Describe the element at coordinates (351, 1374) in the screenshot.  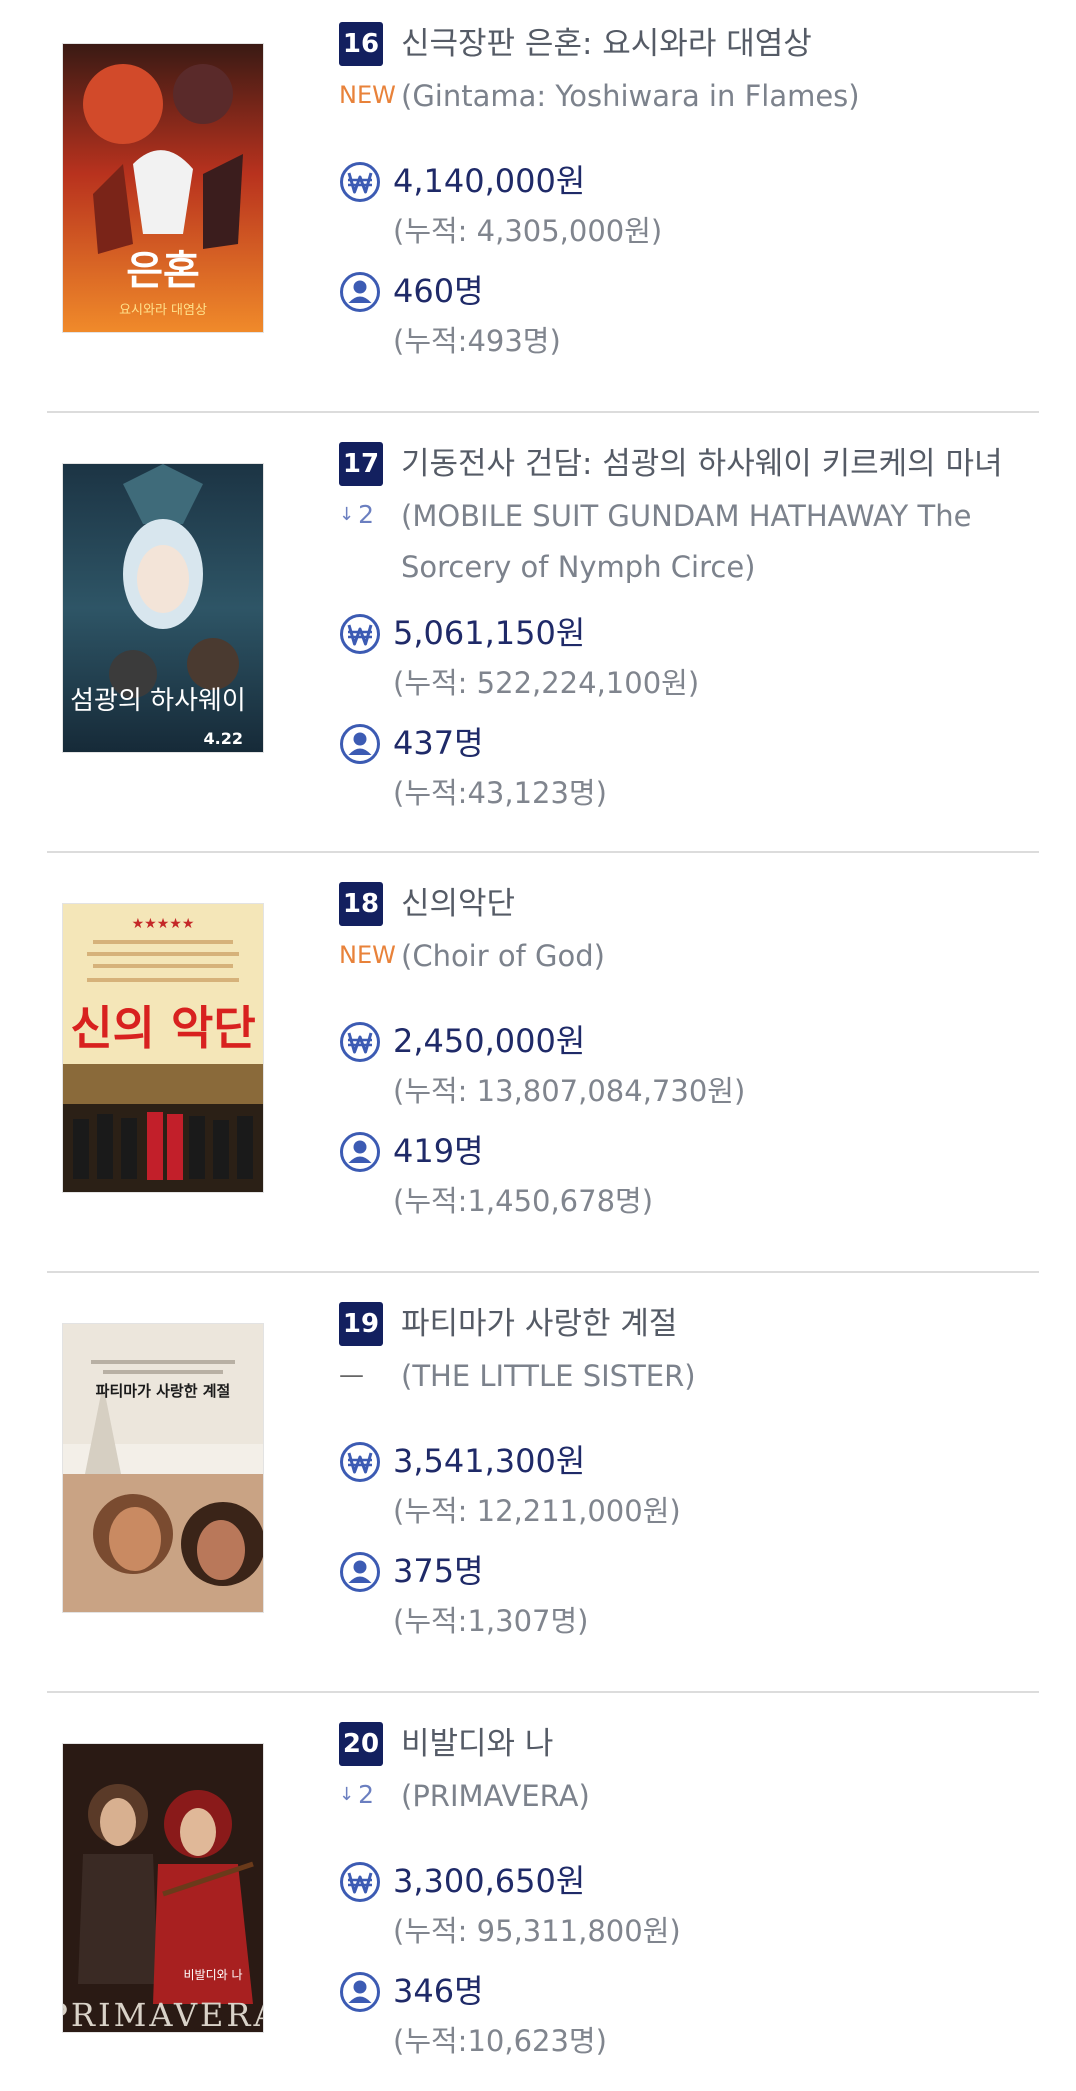
I see `rank-change-same: —` at that location.